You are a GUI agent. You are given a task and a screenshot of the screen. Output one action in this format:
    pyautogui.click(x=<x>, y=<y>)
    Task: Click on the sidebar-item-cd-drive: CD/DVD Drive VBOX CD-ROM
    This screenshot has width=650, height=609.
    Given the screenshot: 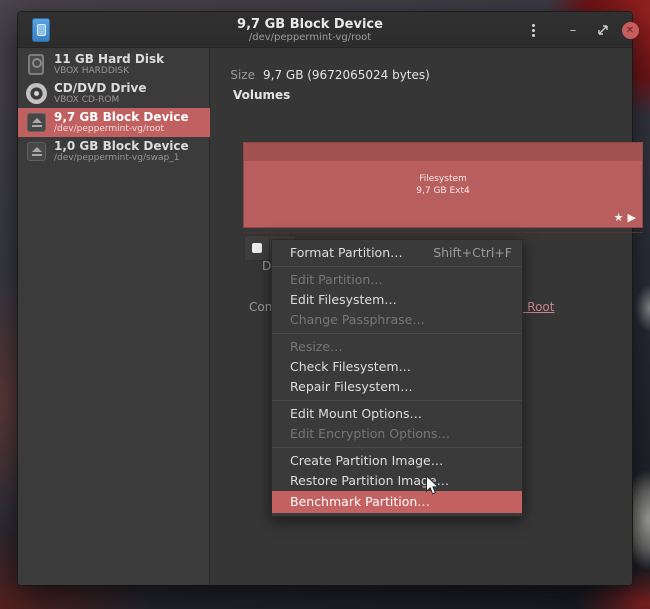 What is the action you would take?
    pyautogui.click(x=114, y=93)
    